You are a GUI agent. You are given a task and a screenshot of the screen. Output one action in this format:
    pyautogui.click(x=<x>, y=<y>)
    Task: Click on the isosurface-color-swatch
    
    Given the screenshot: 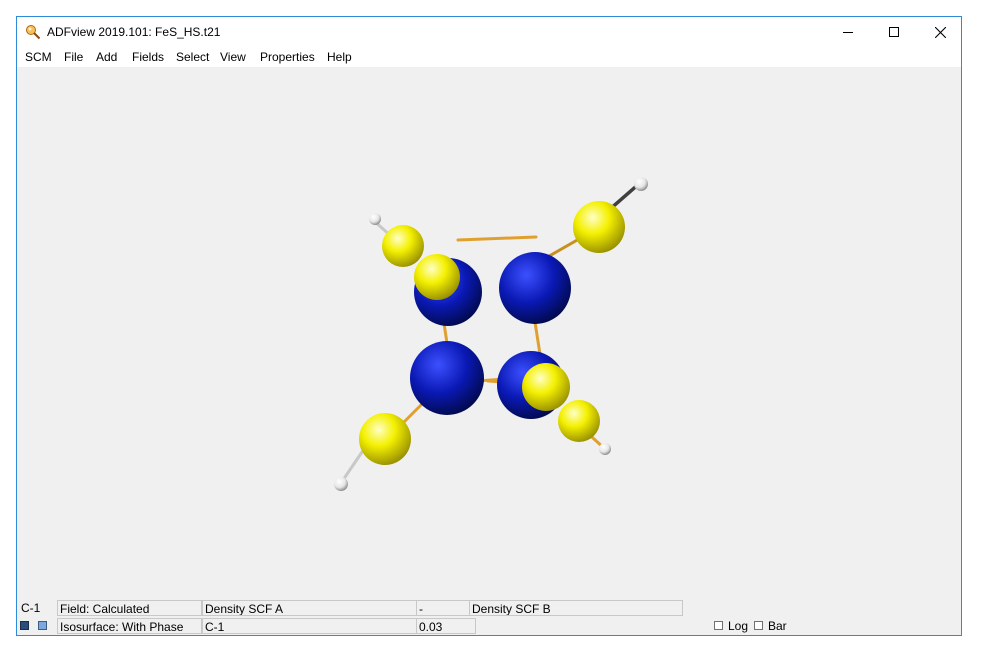 What is the action you would take?
    pyautogui.click(x=24, y=625)
    